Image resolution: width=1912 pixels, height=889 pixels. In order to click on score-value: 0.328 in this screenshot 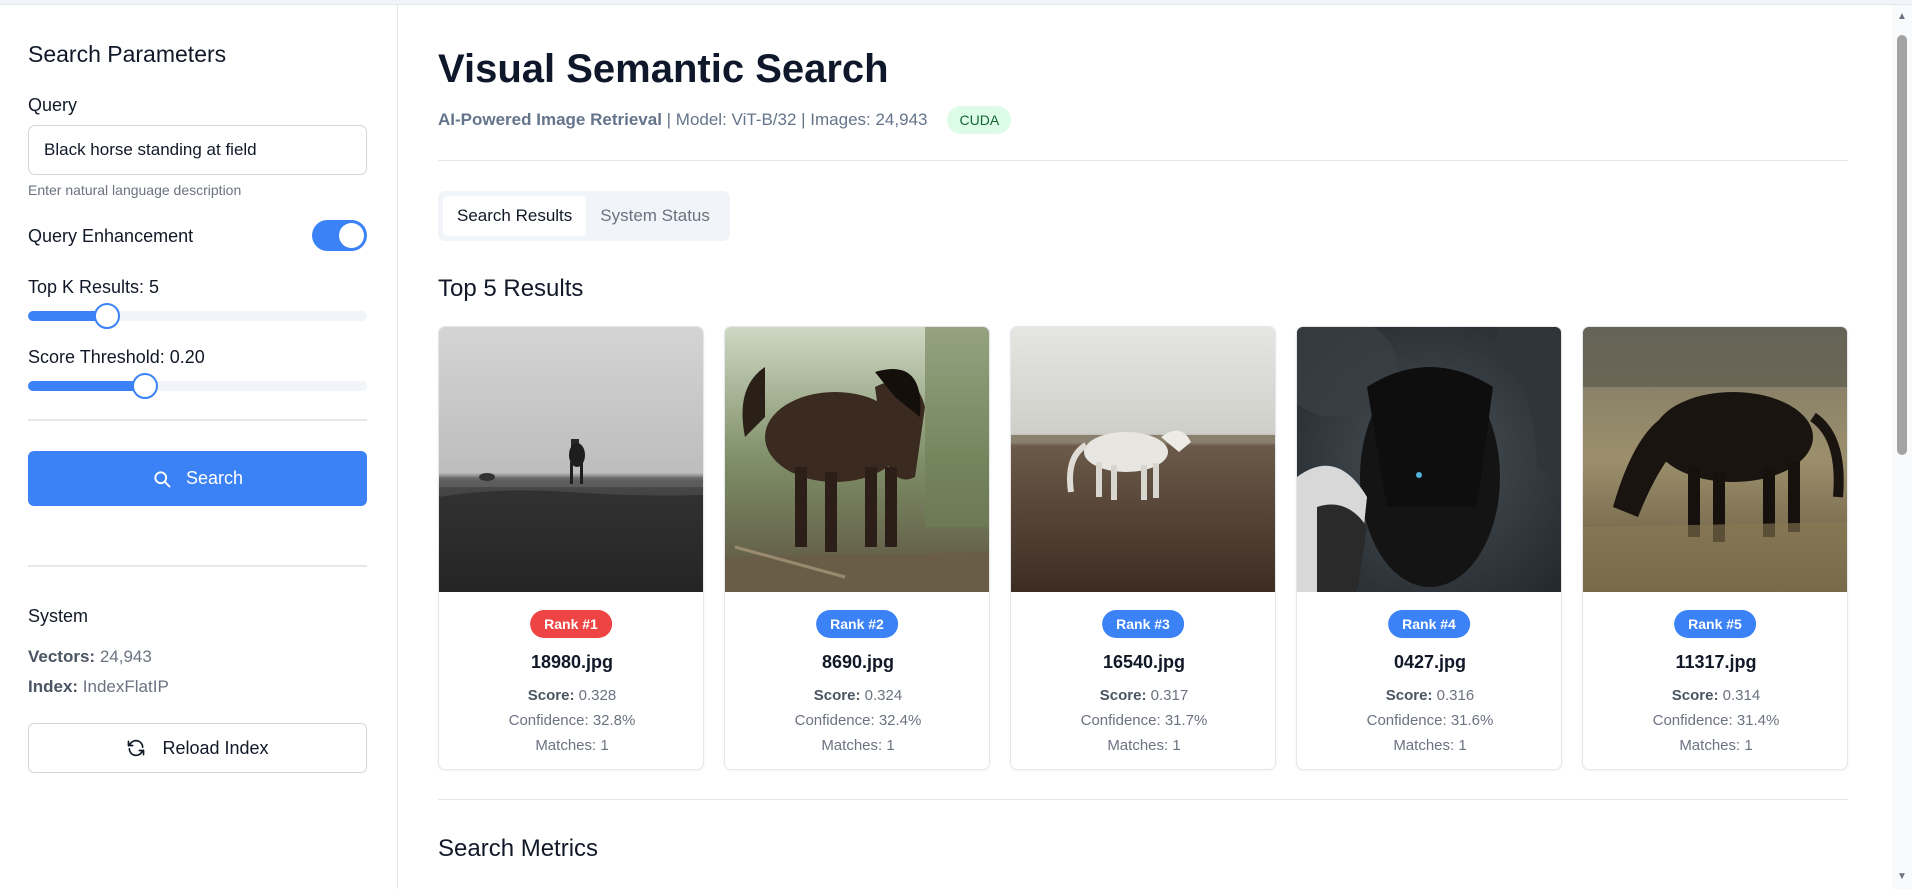, I will do `click(597, 695)`.